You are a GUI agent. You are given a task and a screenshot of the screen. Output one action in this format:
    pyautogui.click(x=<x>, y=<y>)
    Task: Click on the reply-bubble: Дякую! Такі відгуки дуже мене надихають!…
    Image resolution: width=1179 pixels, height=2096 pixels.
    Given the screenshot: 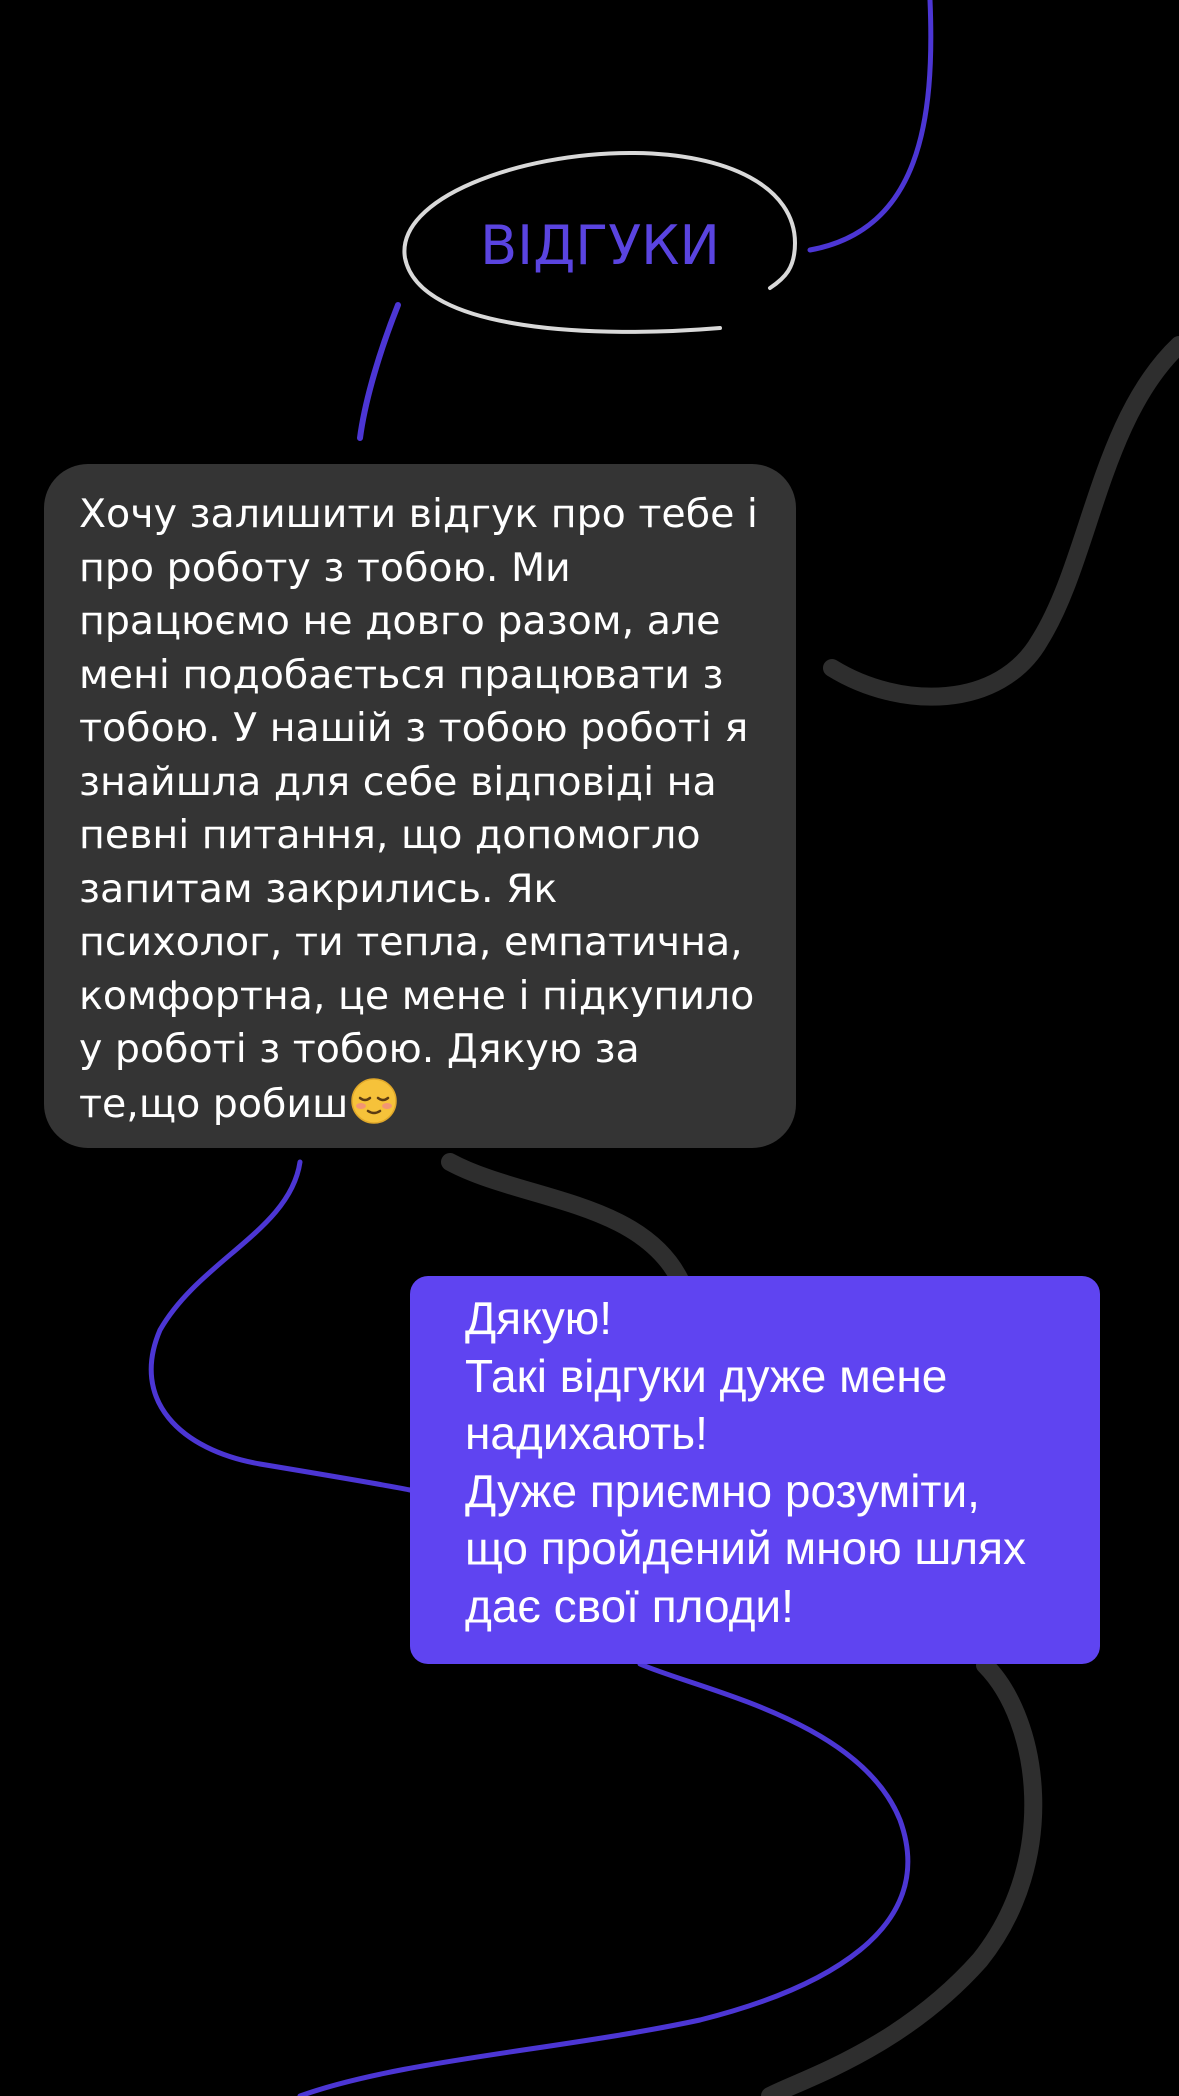 What is the action you would take?
    pyautogui.click(x=755, y=1470)
    